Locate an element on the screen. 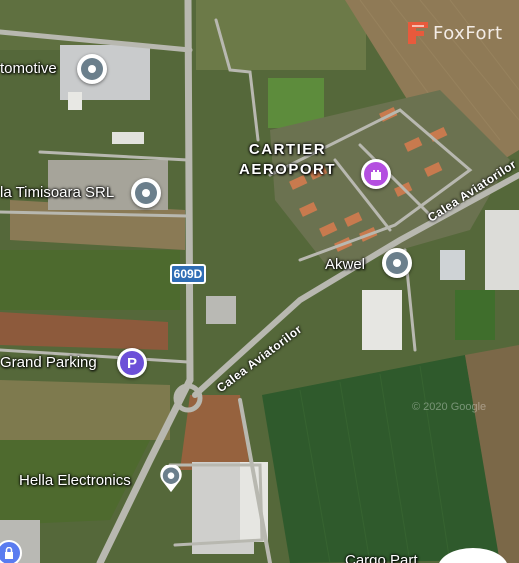 This screenshot has width=519, height=563. poi-pin-grand-parking: P is located at coordinates (132, 363).